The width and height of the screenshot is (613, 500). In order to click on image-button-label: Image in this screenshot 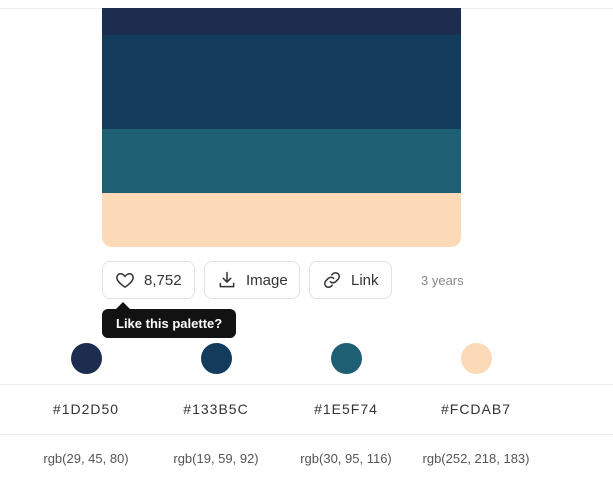, I will do `click(267, 280)`.